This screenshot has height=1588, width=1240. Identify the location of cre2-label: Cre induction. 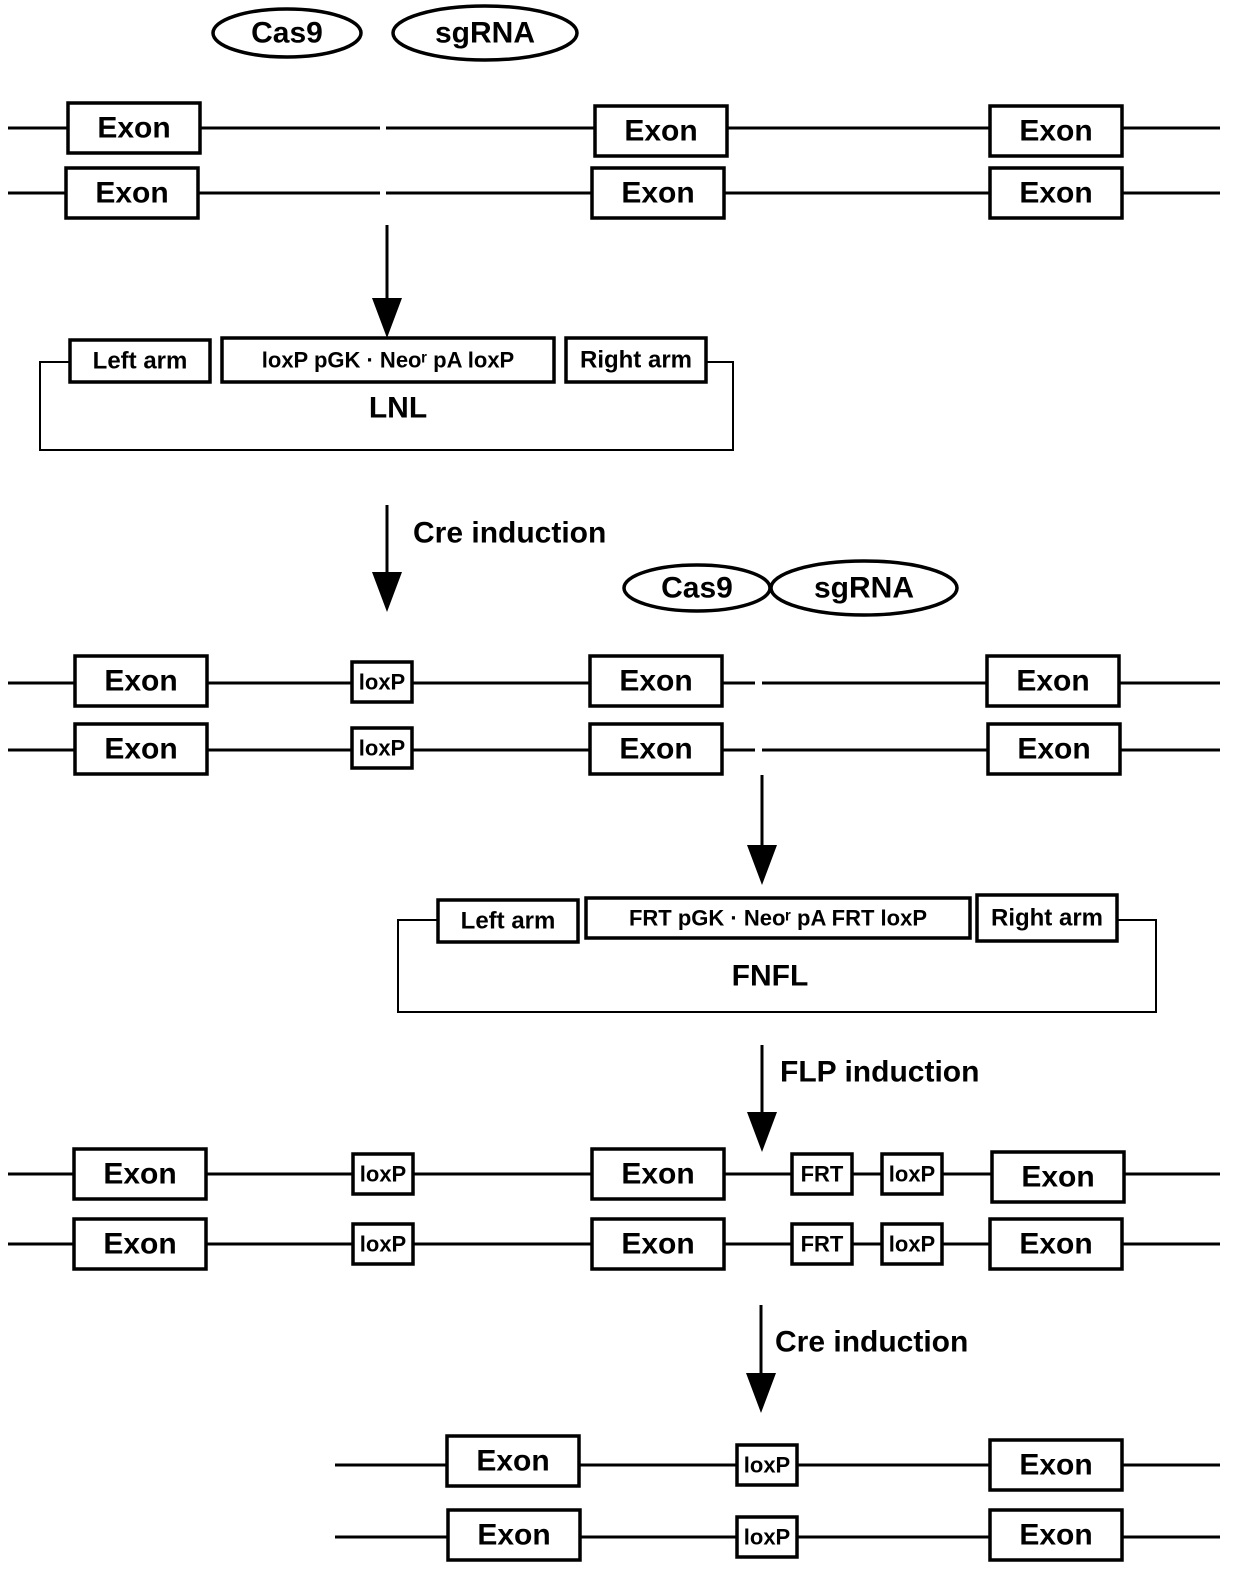
(871, 1342).